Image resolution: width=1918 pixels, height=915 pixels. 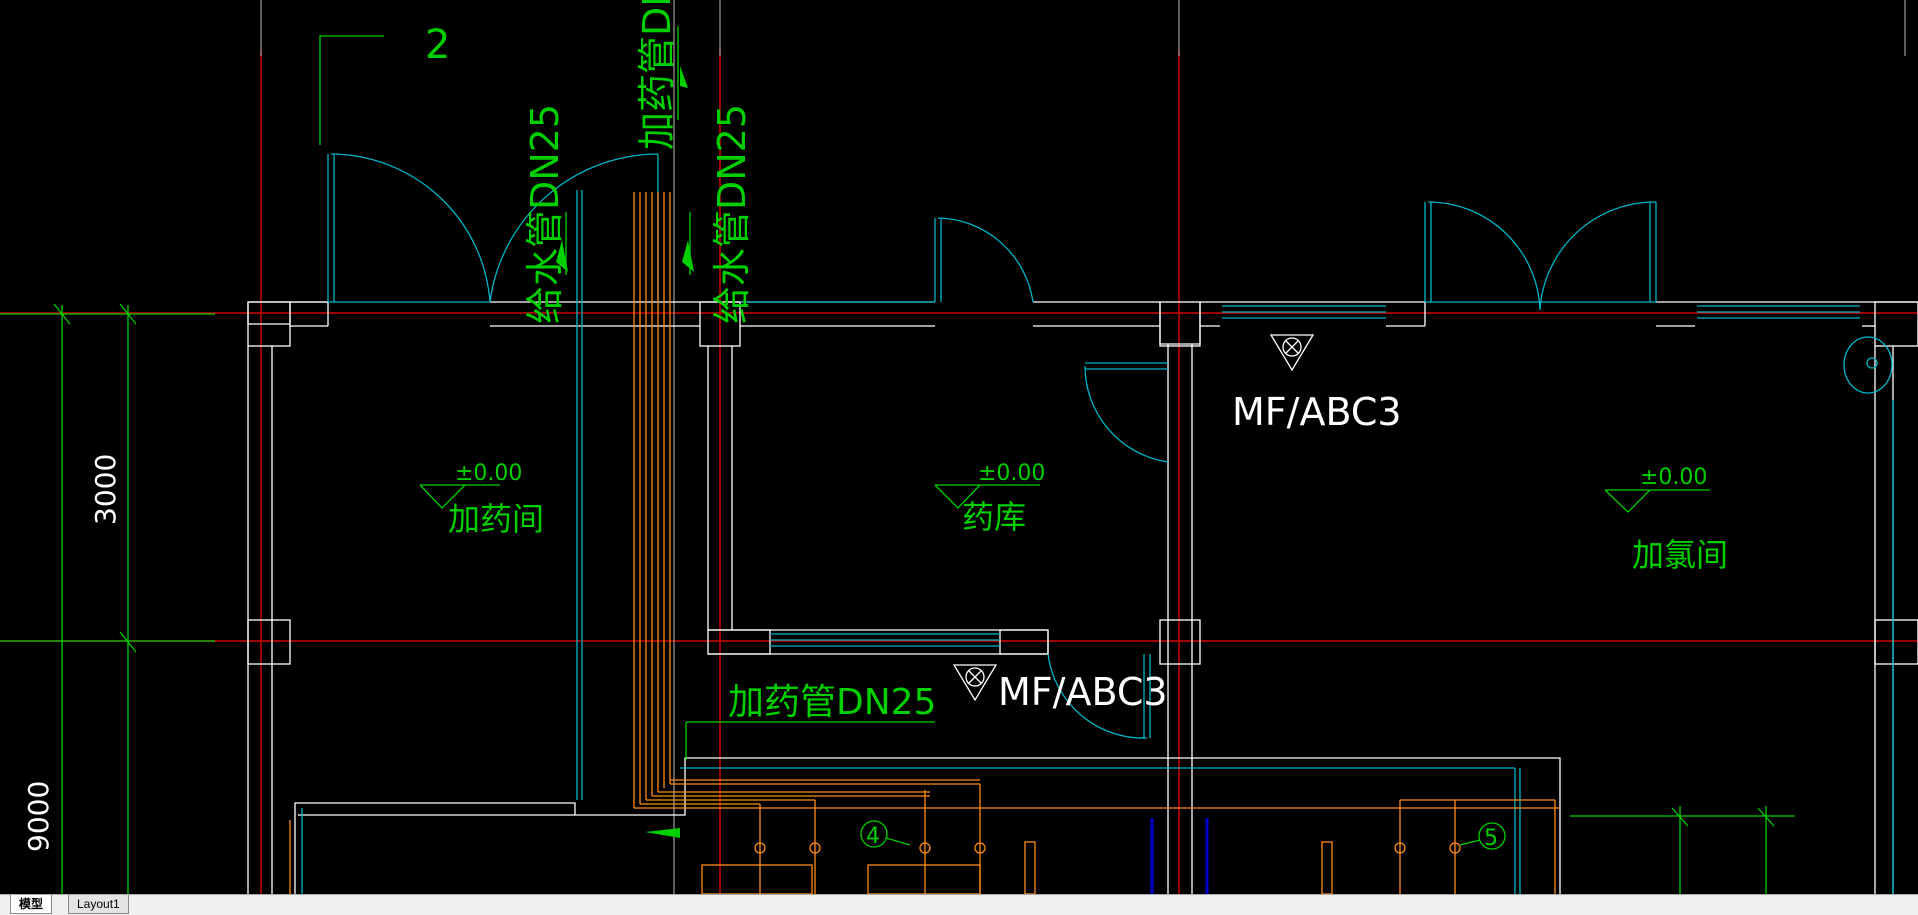 What do you see at coordinates (105, 489) in the screenshot?
I see `dimension-bay: 3000` at bounding box center [105, 489].